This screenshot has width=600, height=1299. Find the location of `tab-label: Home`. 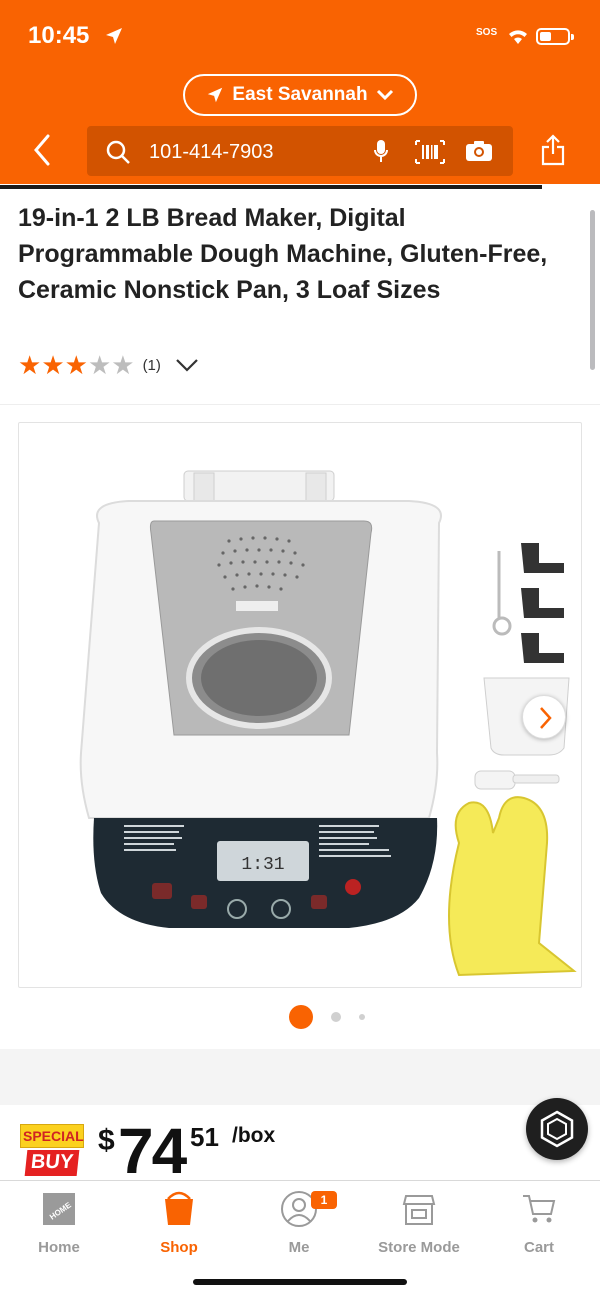

tab-label: Home is located at coordinates (59, 1247).